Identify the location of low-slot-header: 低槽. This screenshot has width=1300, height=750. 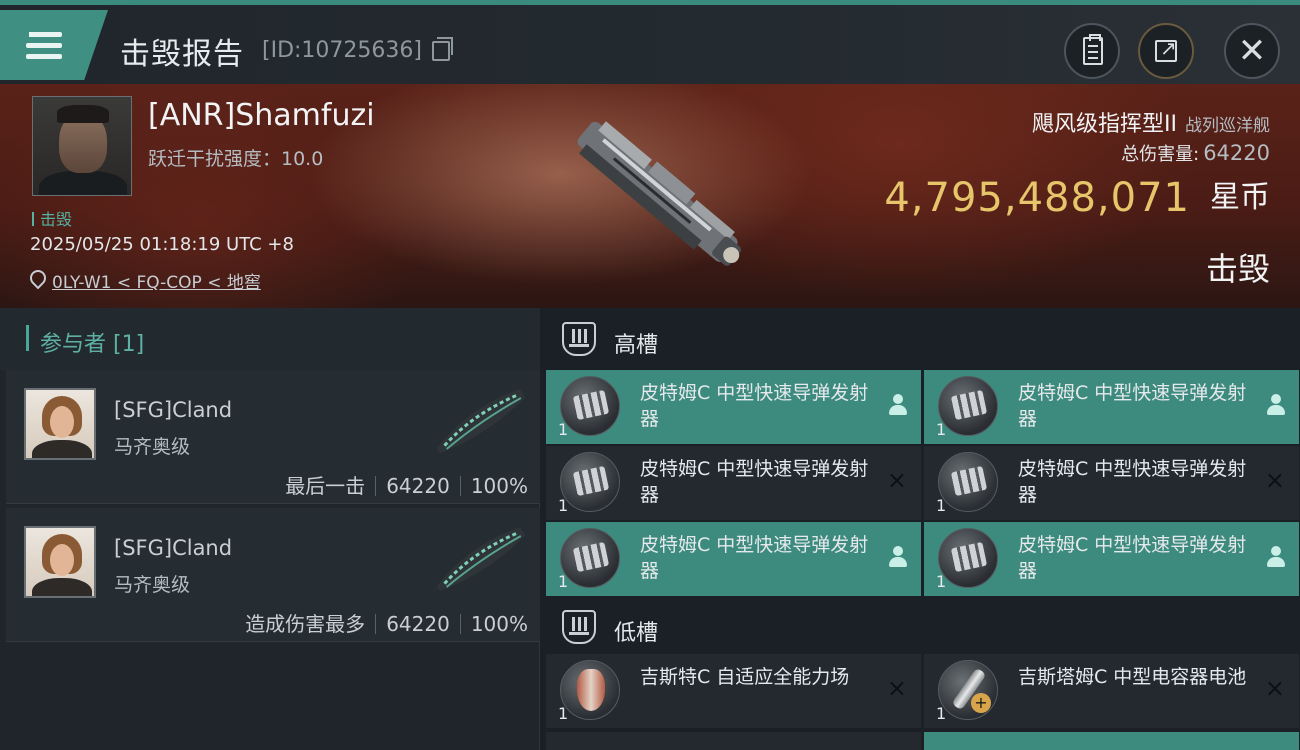
(920, 627).